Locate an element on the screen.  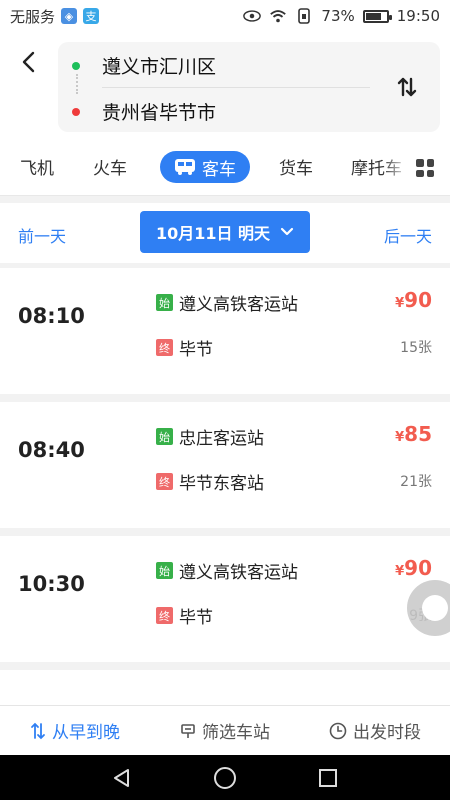
arrival-station-name: 毕节东客站 is located at coordinates (221, 484).